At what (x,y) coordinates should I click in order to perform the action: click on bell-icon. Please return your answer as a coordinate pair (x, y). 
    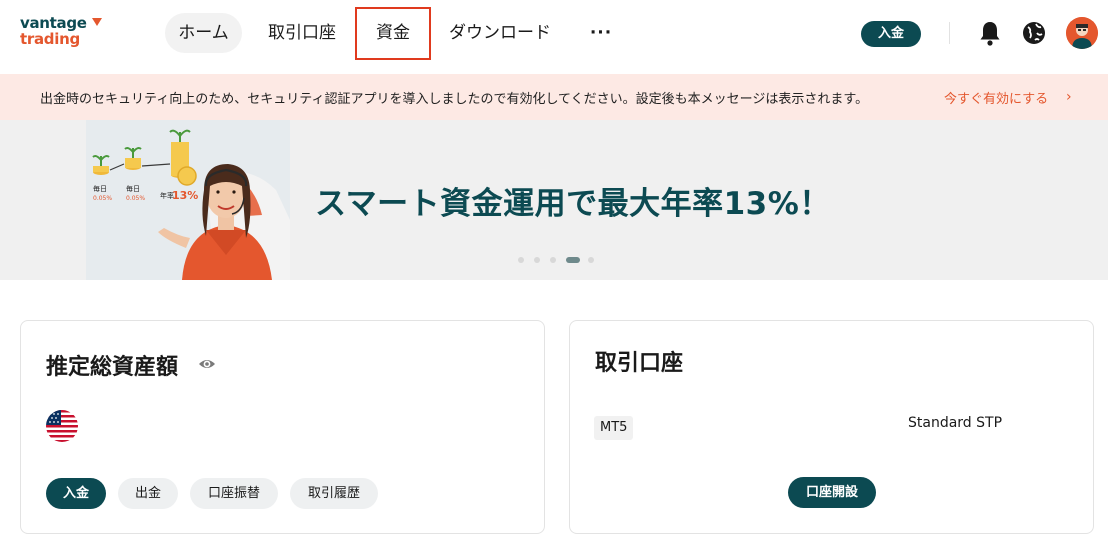
    Looking at the image, I should click on (990, 33).